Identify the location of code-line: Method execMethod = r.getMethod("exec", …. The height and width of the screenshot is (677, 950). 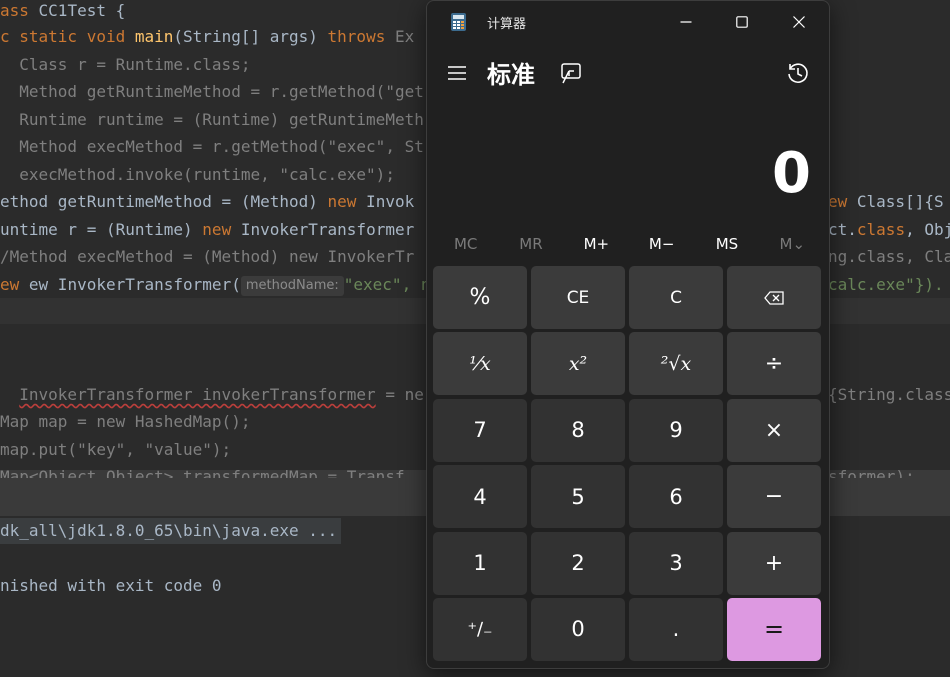
(212, 146).